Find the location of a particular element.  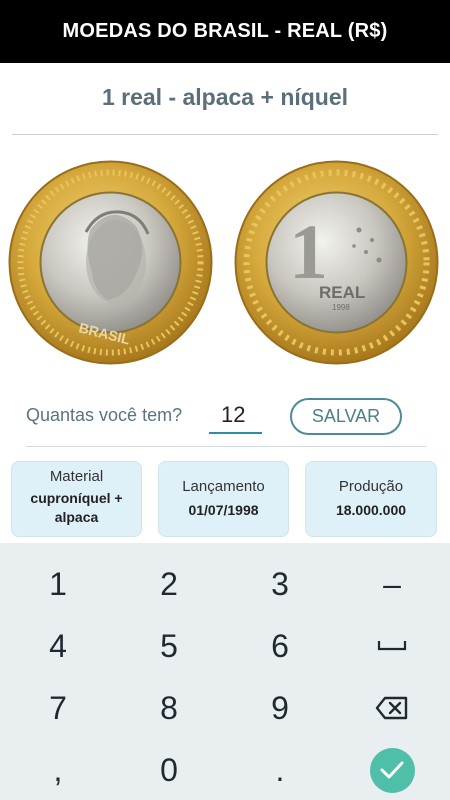

key-9: 9 is located at coordinates (280, 708).